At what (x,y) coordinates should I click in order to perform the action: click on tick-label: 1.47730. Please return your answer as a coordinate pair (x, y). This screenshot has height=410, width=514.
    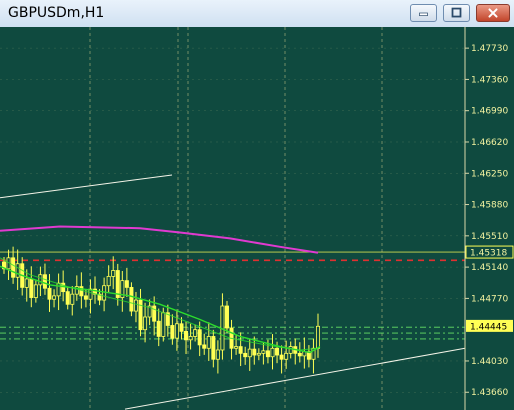
    Looking at the image, I should click on (489, 49).